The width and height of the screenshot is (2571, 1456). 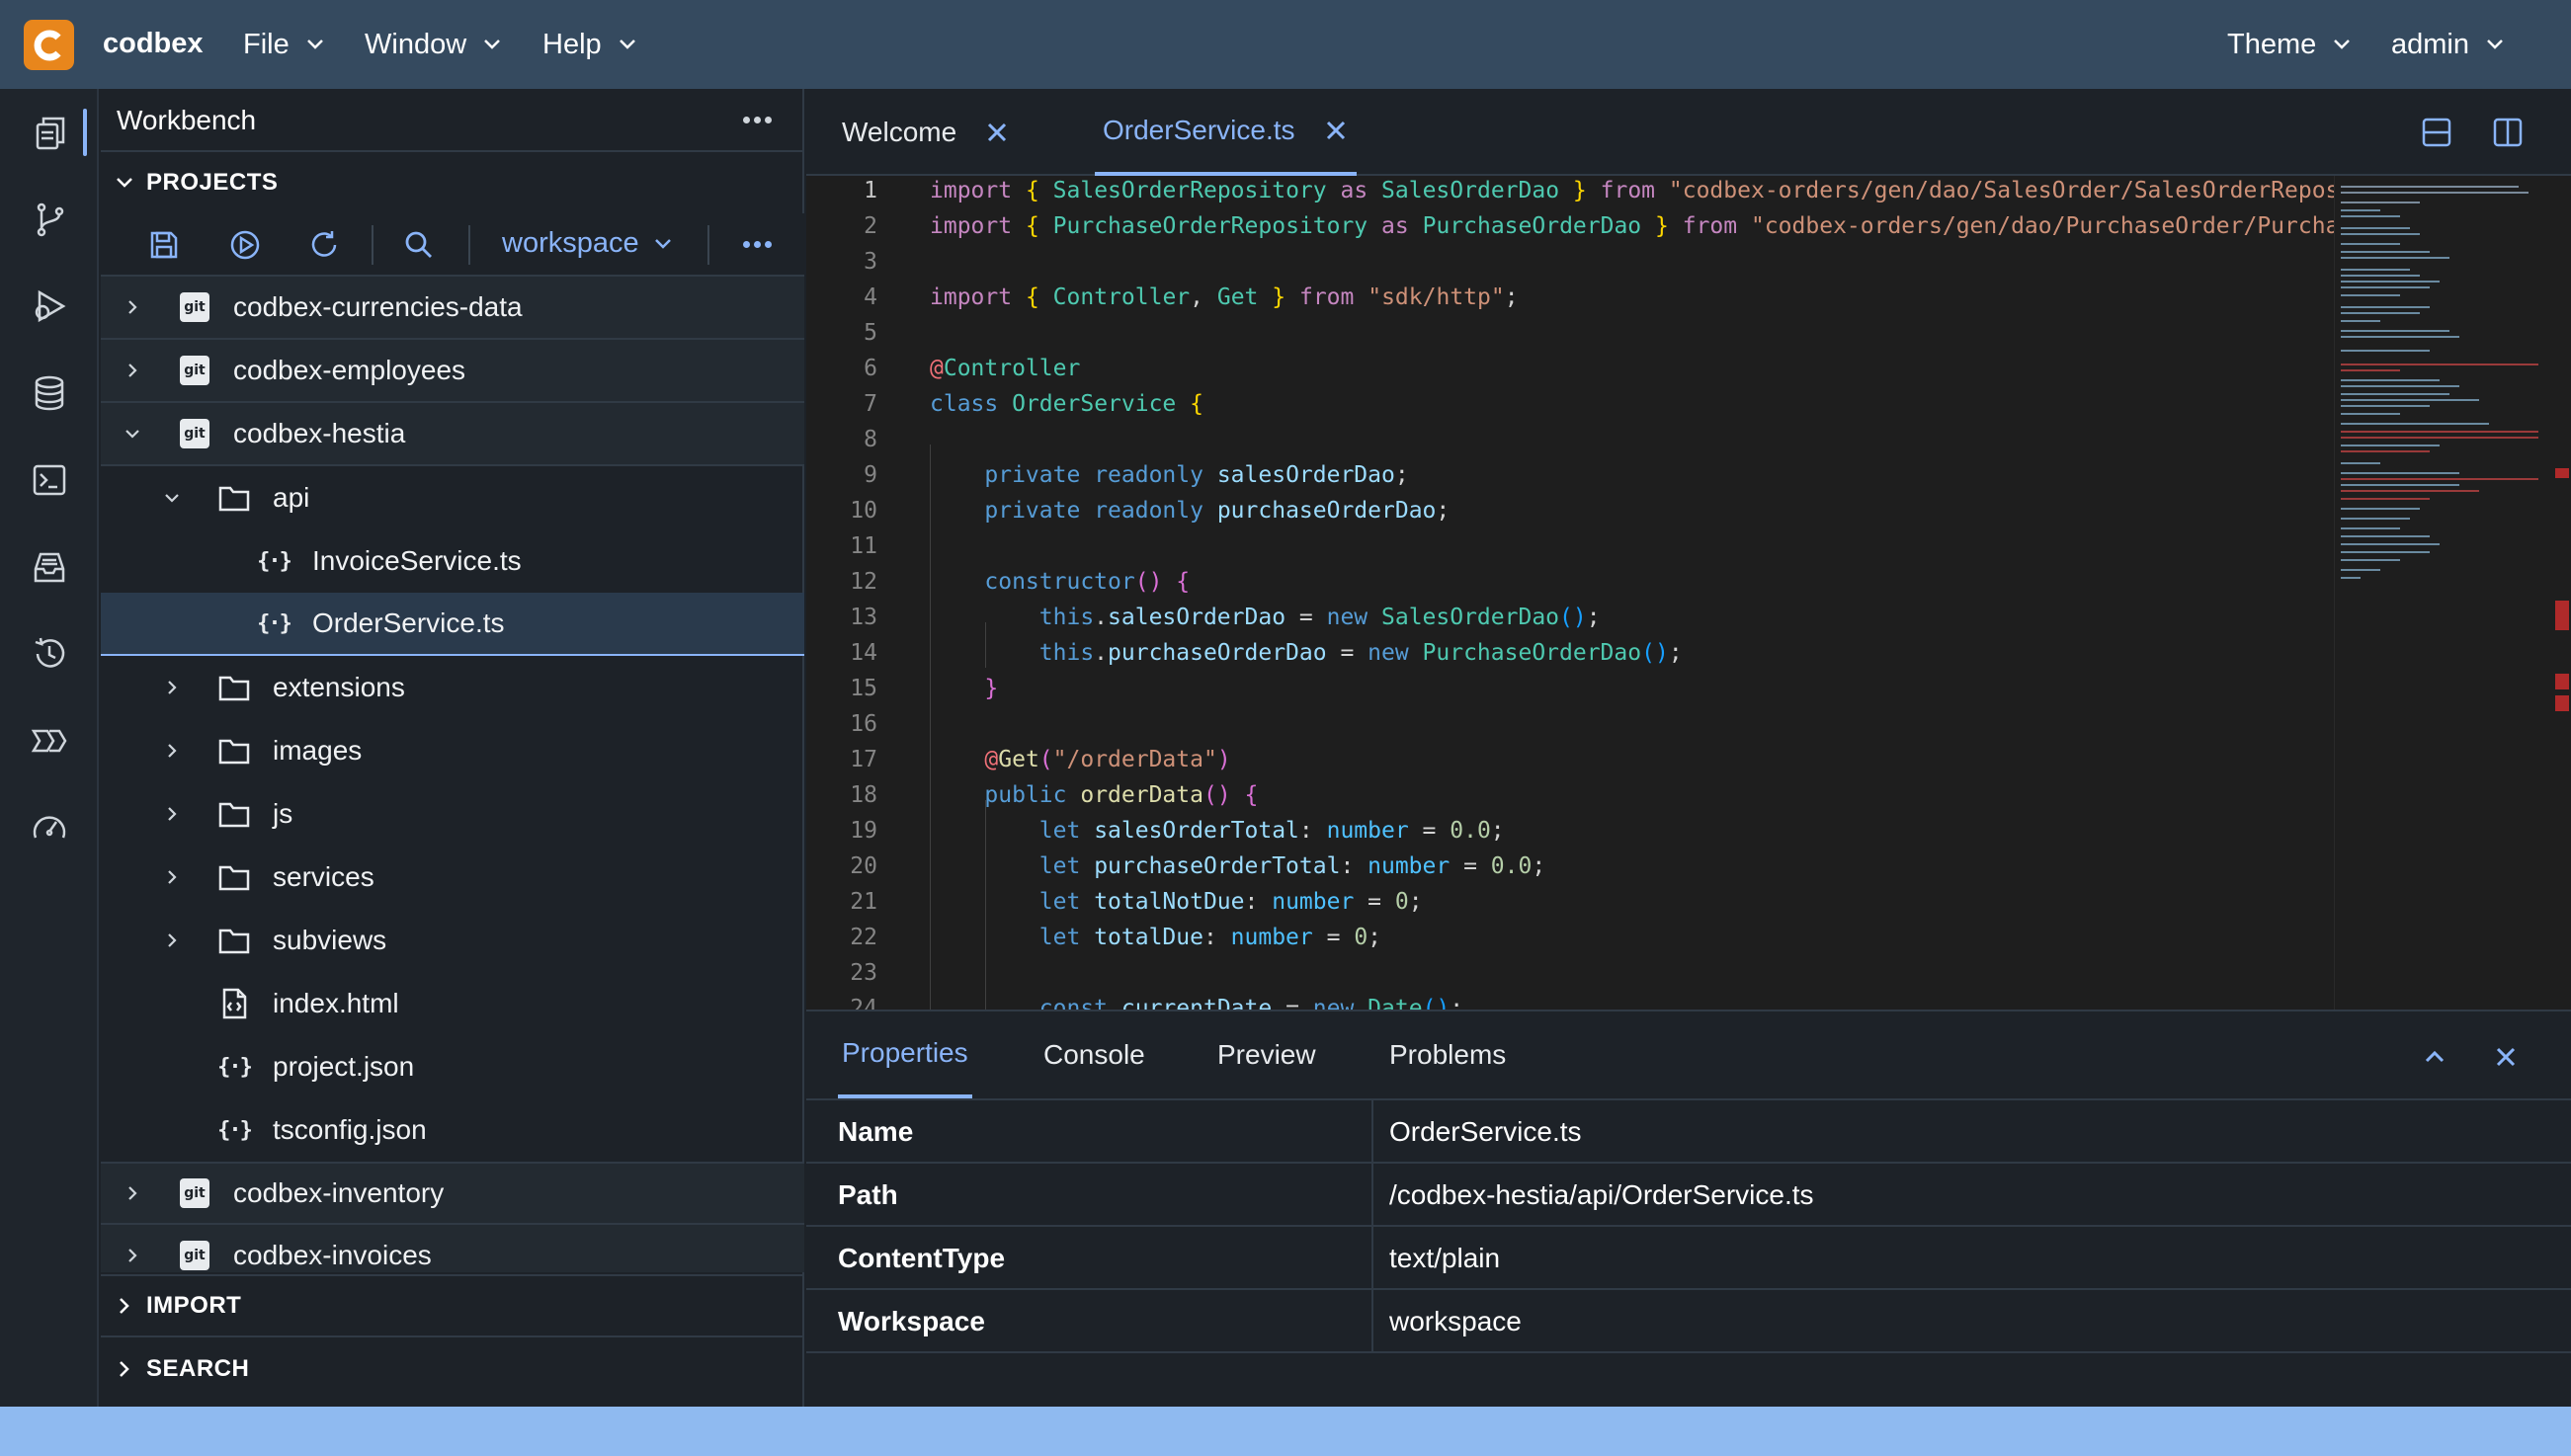 What do you see at coordinates (339, 687) in the screenshot?
I see `tree-item-label: extensions` at bounding box center [339, 687].